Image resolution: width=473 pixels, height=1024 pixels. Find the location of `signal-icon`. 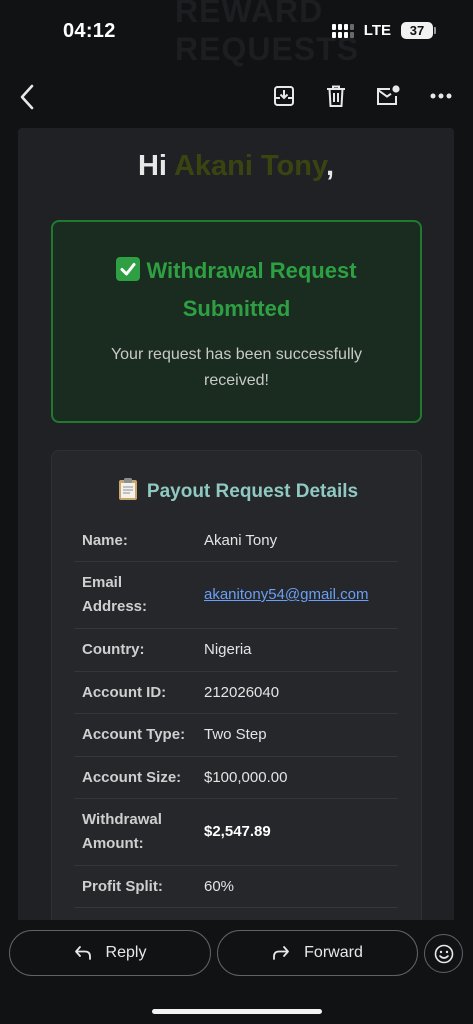

signal-icon is located at coordinates (342, 30).